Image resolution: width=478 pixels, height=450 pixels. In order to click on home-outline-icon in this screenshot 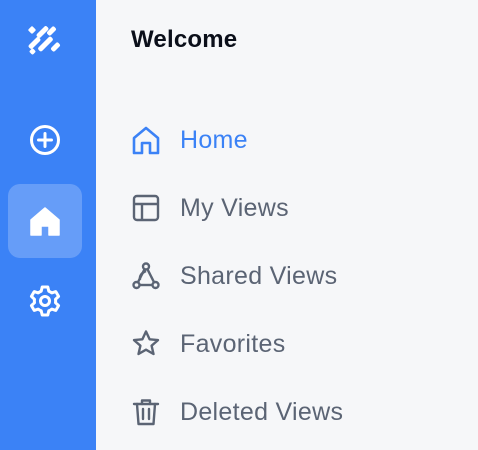, I will do `click(146, 140)`.